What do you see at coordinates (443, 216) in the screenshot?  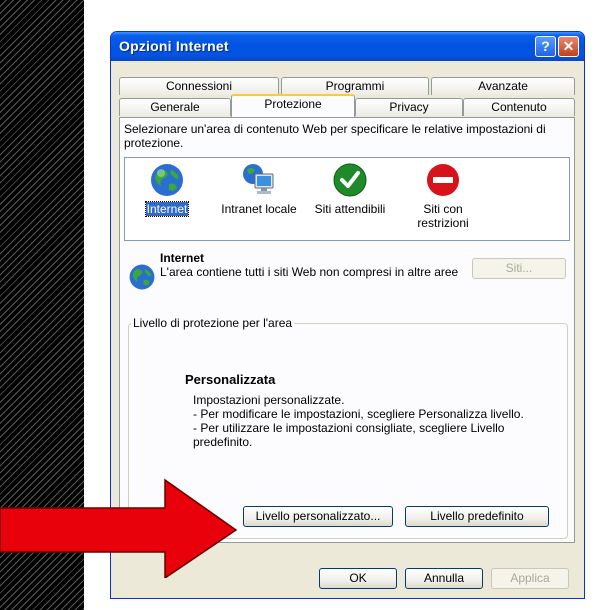 I see `zone-label-restricted: Siti con restrizioni` at bounding box center [443, 216].